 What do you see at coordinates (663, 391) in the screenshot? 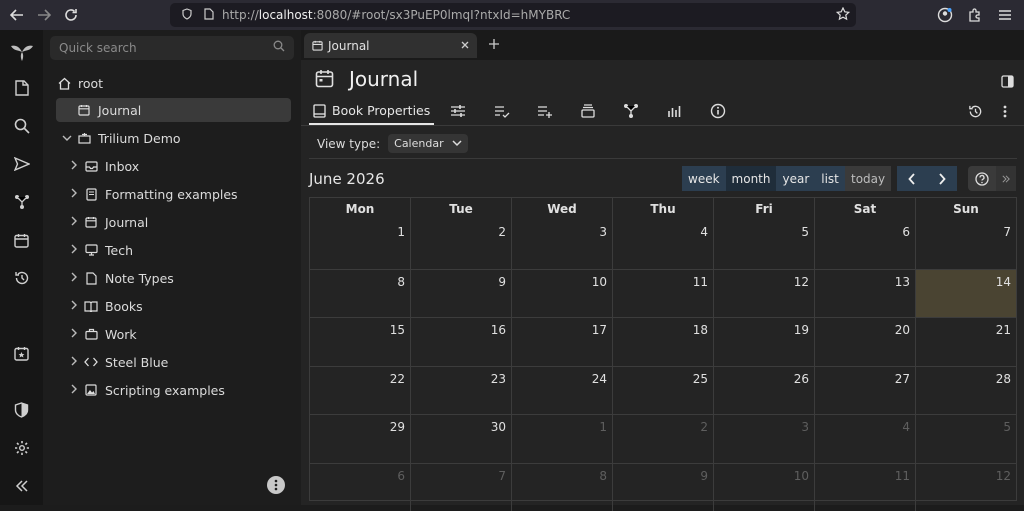
I see `calendar-day-cell: 25` at bounding box center [663, 391].